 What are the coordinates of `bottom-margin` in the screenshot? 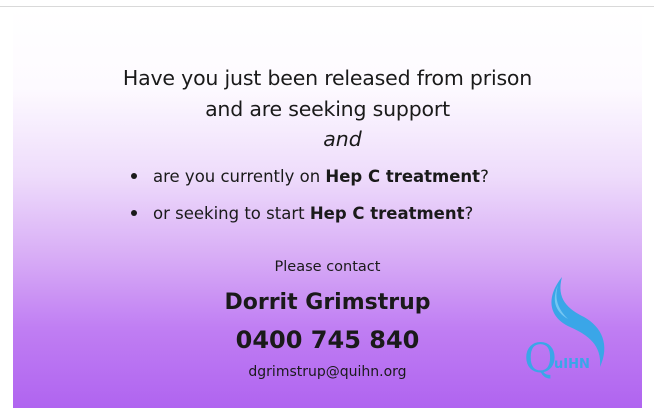 It's located at (327, 412).